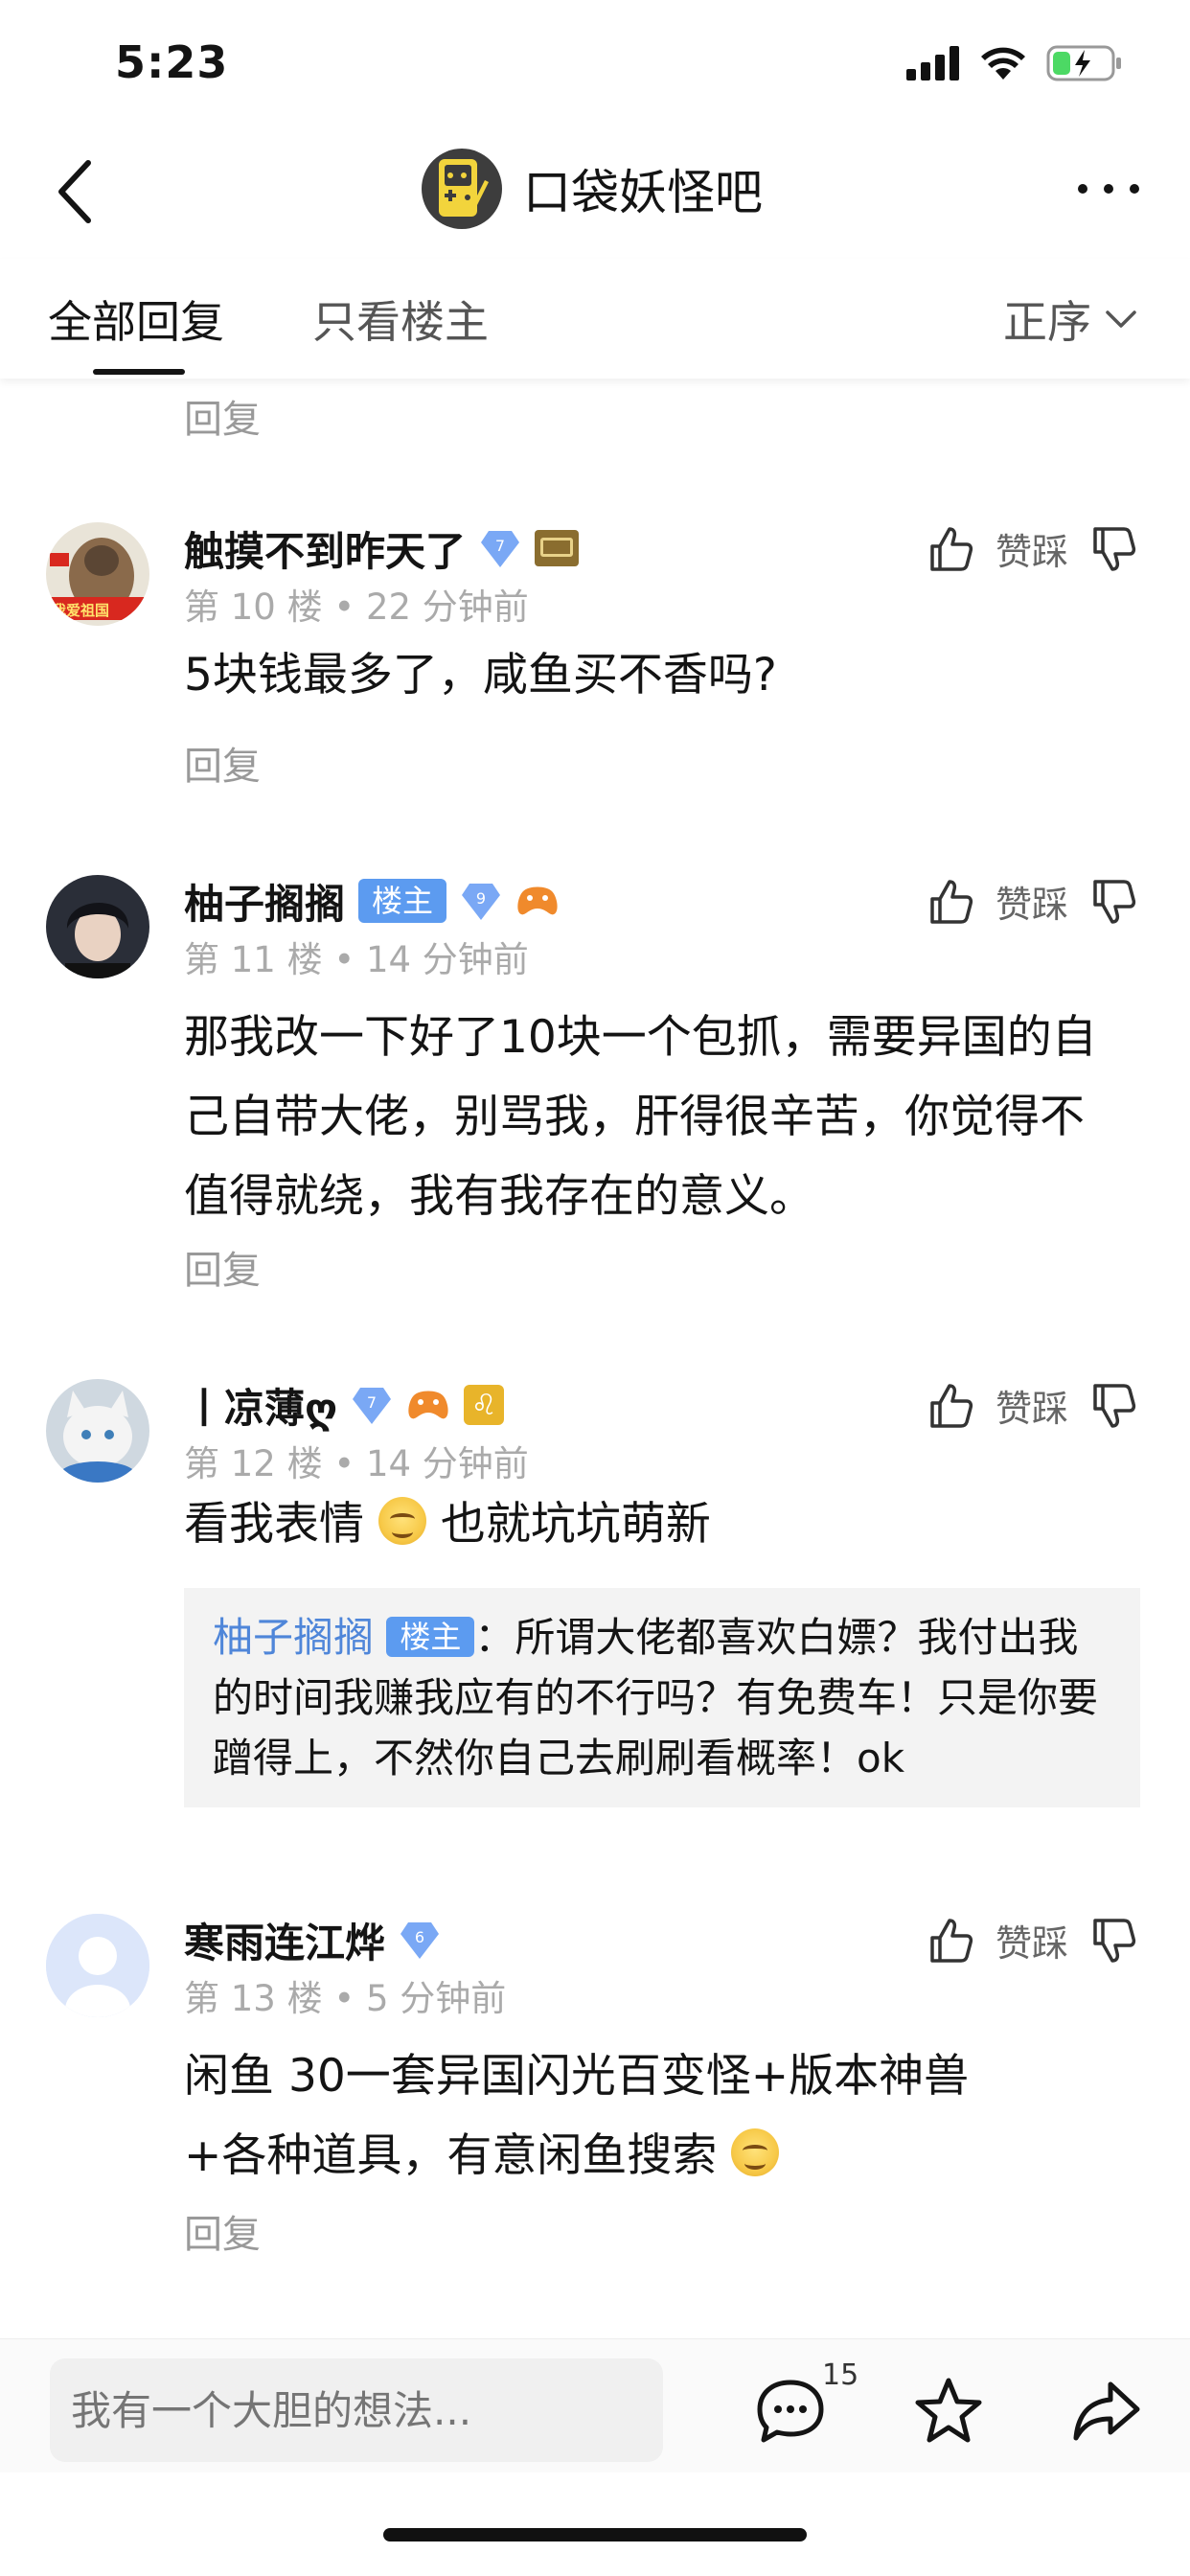 This screenshot has height=2576, width=1190. I want to click on comment-count-badge: 15, so click(841, 2375).